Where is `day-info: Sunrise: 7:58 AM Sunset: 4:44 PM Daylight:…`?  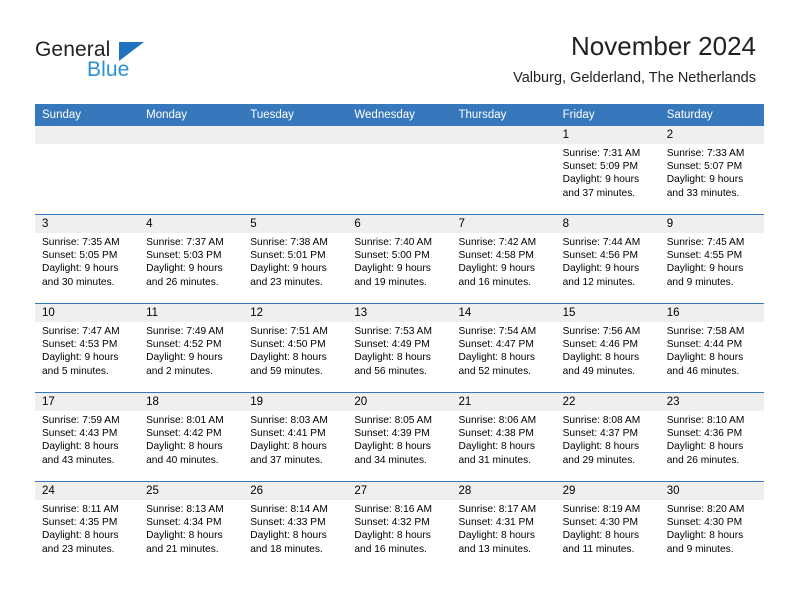 day-info: Sunrise: 7:58 AM Sunset: 4:44 PM Daylight:… is located at coordinates (712, 350).